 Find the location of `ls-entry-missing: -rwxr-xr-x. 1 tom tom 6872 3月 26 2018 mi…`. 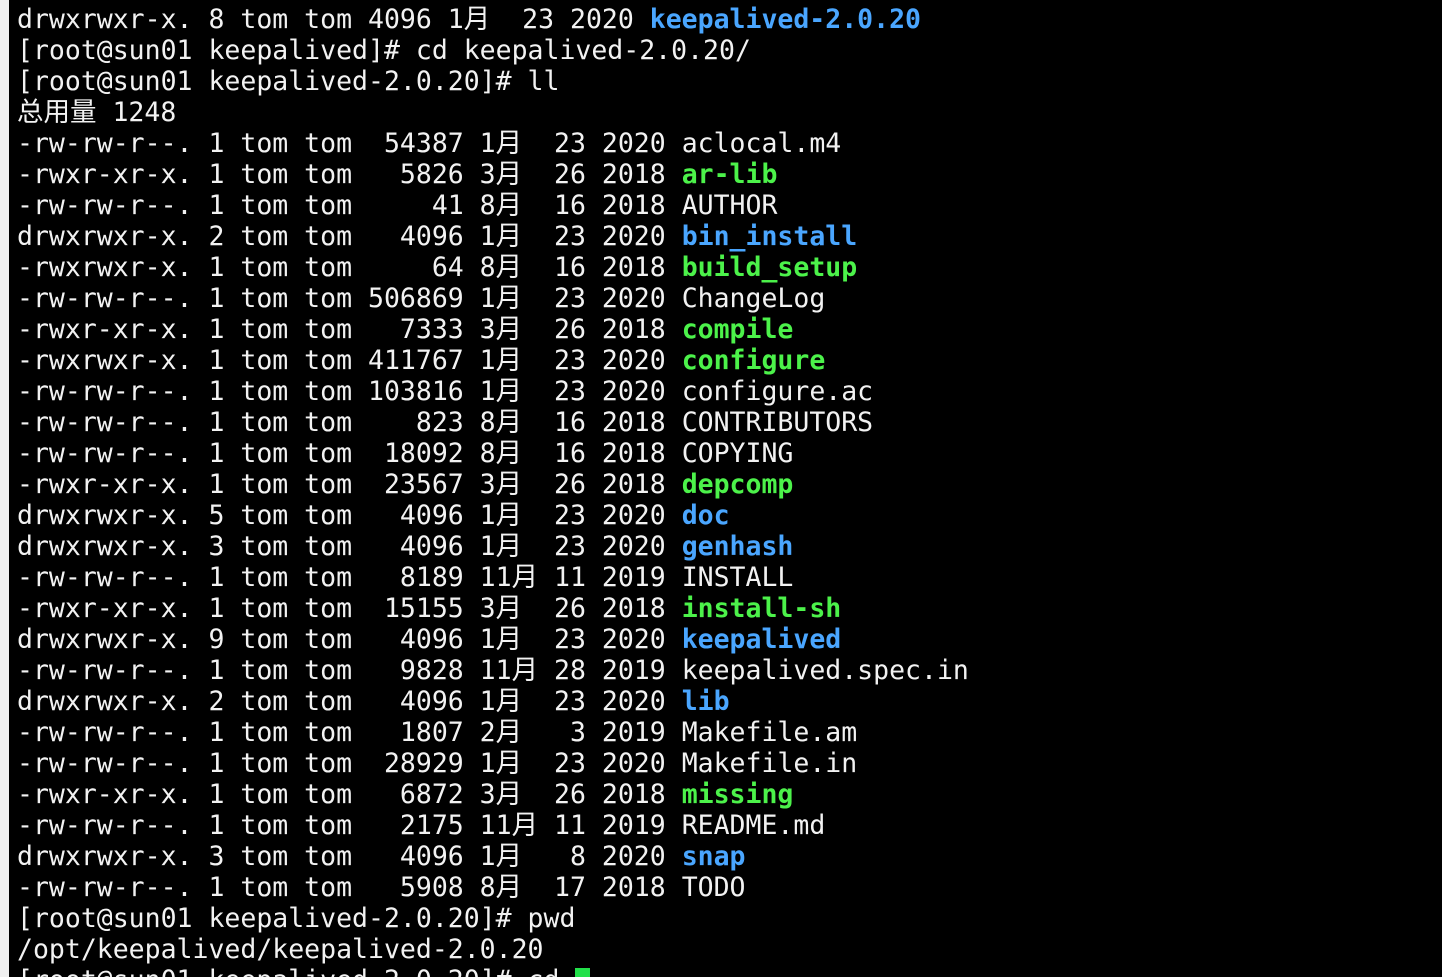

ls-entry-missing: -rwxr-xr-x. 1 tom tom 6872 3月 26 2018 mi… is located at coordinates (493, 794).